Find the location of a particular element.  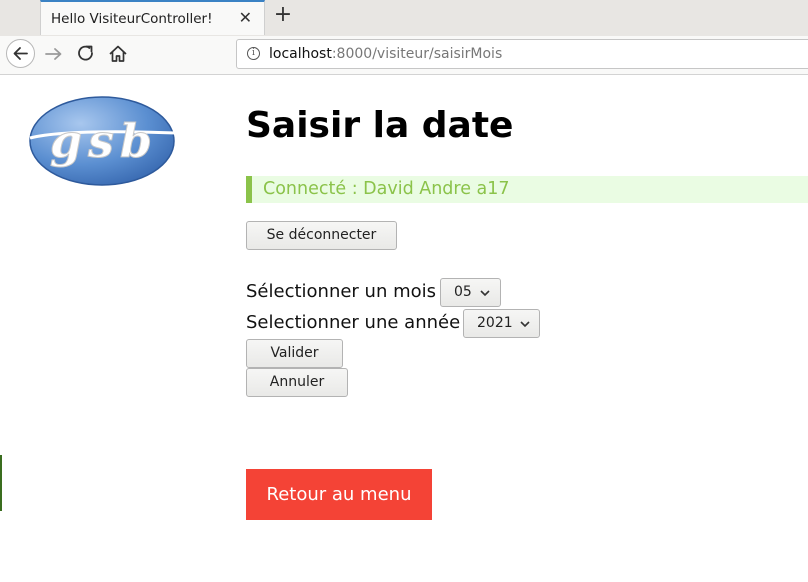

new-tab-icon: + is located at coordinates (283, 14).